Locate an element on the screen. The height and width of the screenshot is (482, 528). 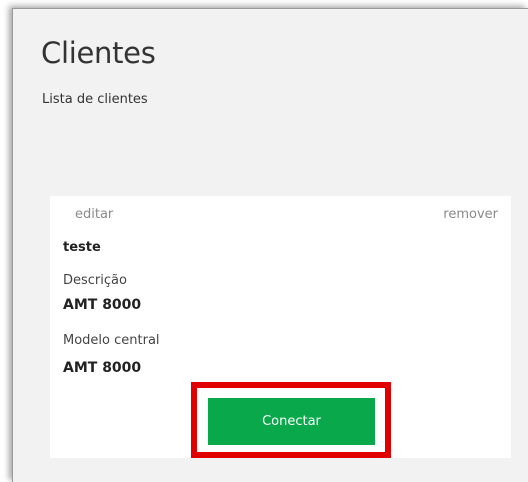
edit-link: editar is located at coordinates (94, 215).